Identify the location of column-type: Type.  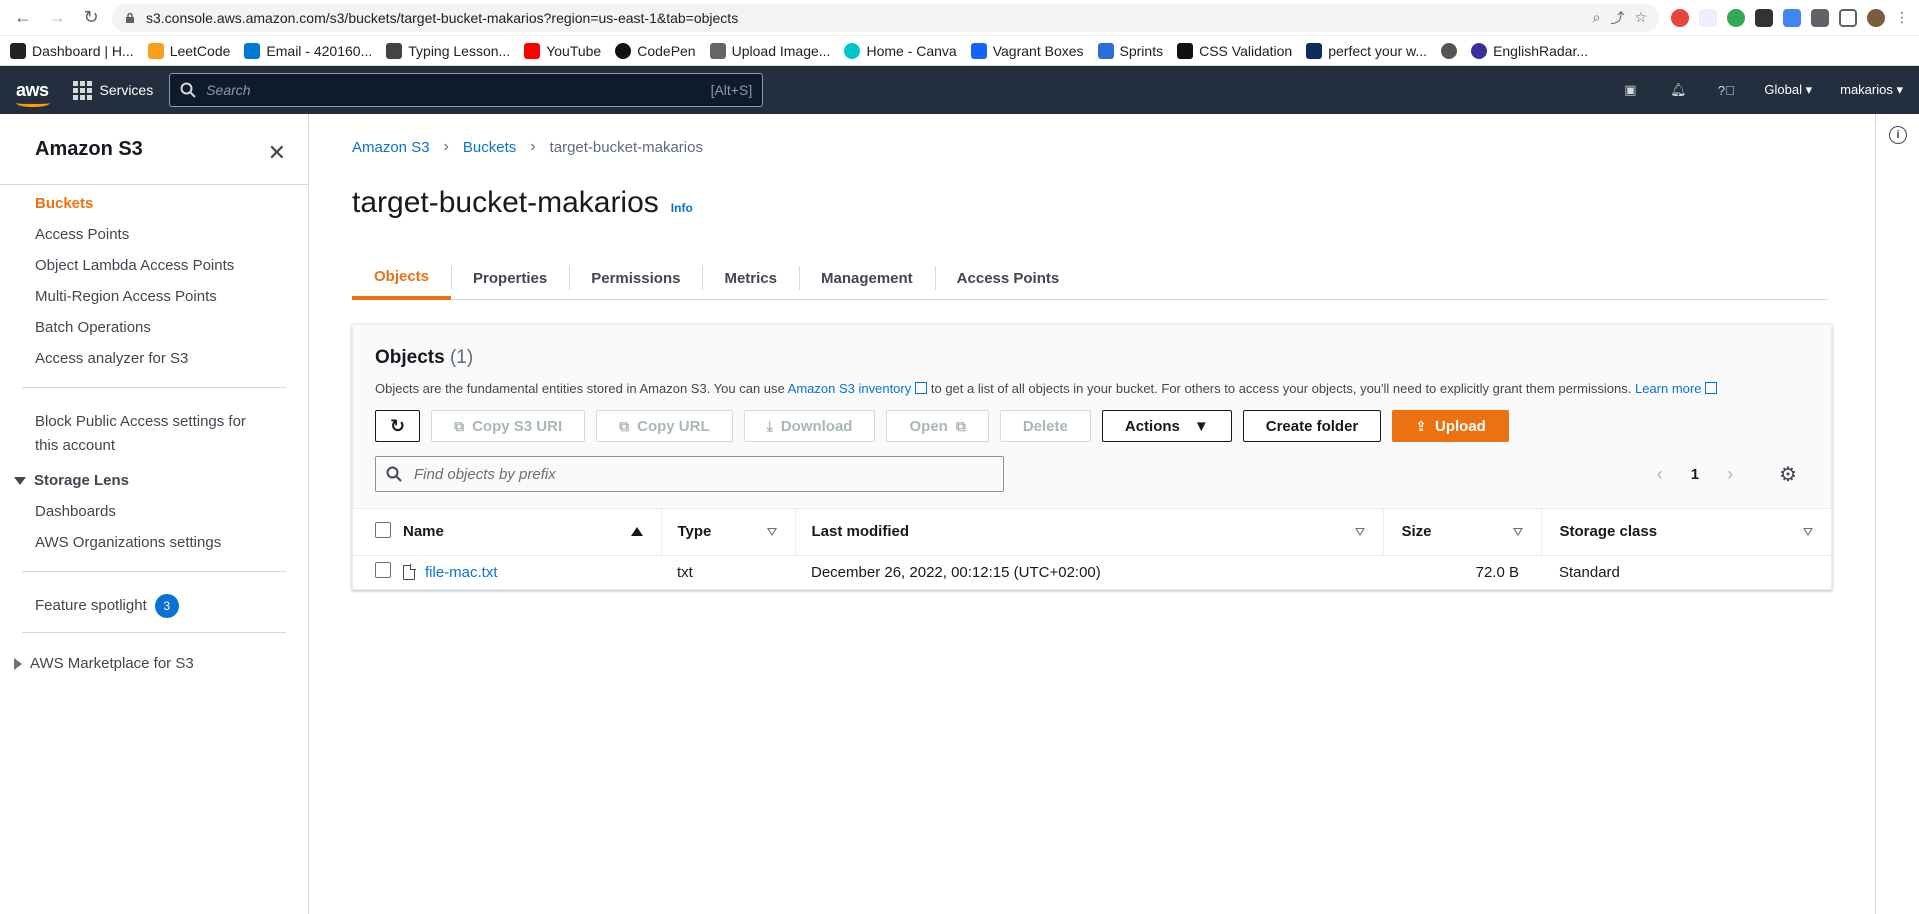
(736, 531).